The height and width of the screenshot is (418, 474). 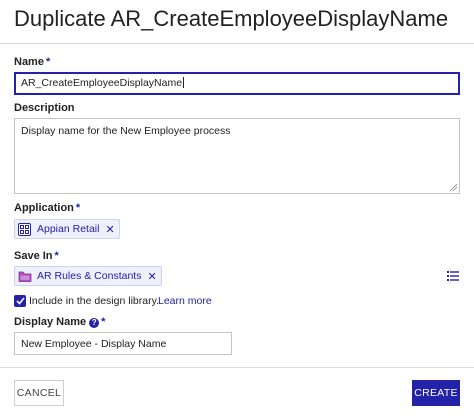 What do you see at coordinates (44, 208) in the screenshot?
I see `application-label-text: Application` at bounding box center [44, 208].